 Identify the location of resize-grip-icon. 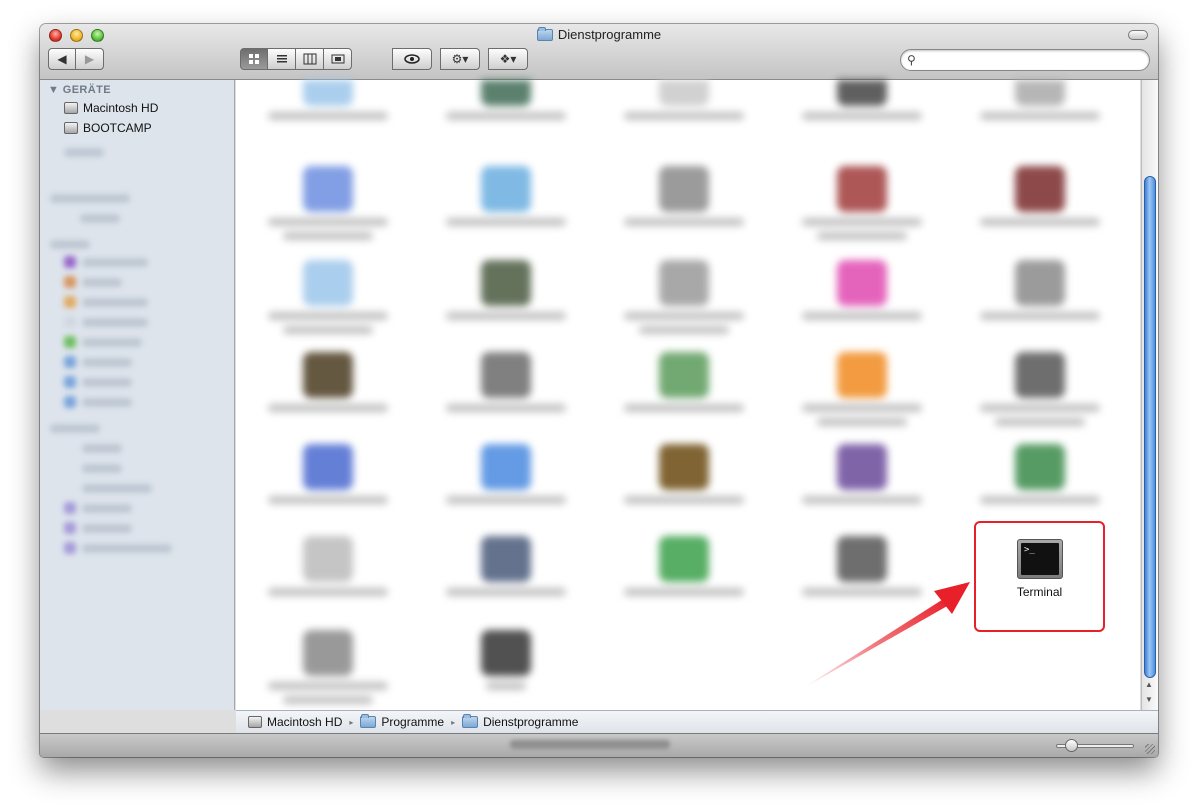
(1150, 749).